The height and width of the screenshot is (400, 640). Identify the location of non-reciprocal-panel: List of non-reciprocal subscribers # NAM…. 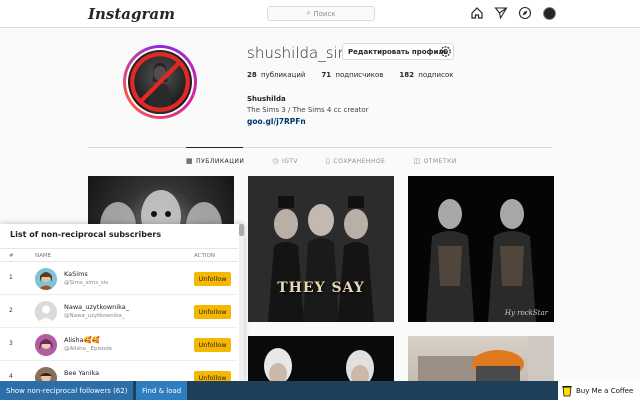
(122, 302).